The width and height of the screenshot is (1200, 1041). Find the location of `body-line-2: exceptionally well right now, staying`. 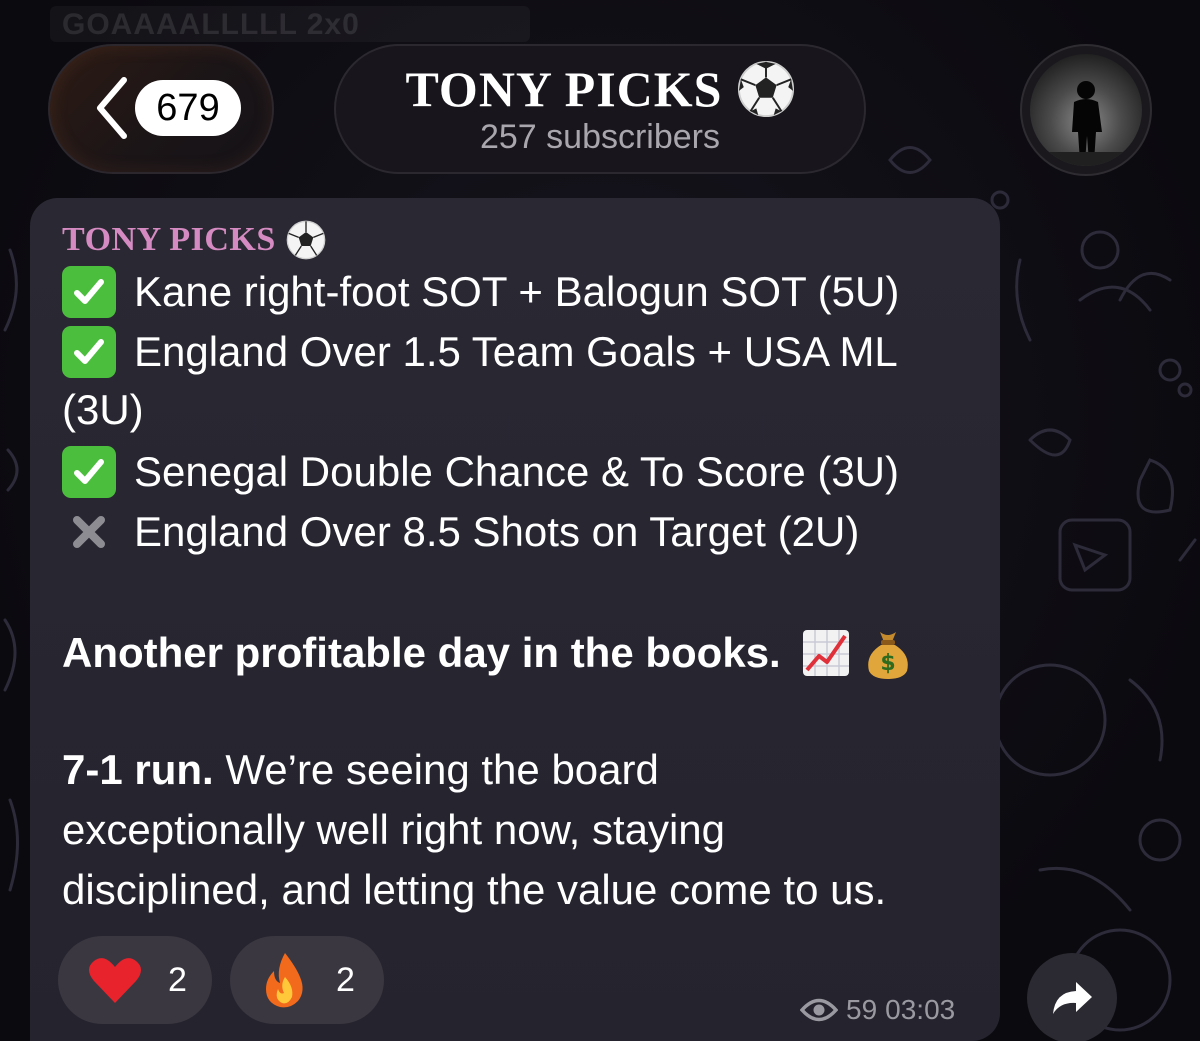

body-line-2: exceptionally well right now, staying is located at coordinates (394, 829).